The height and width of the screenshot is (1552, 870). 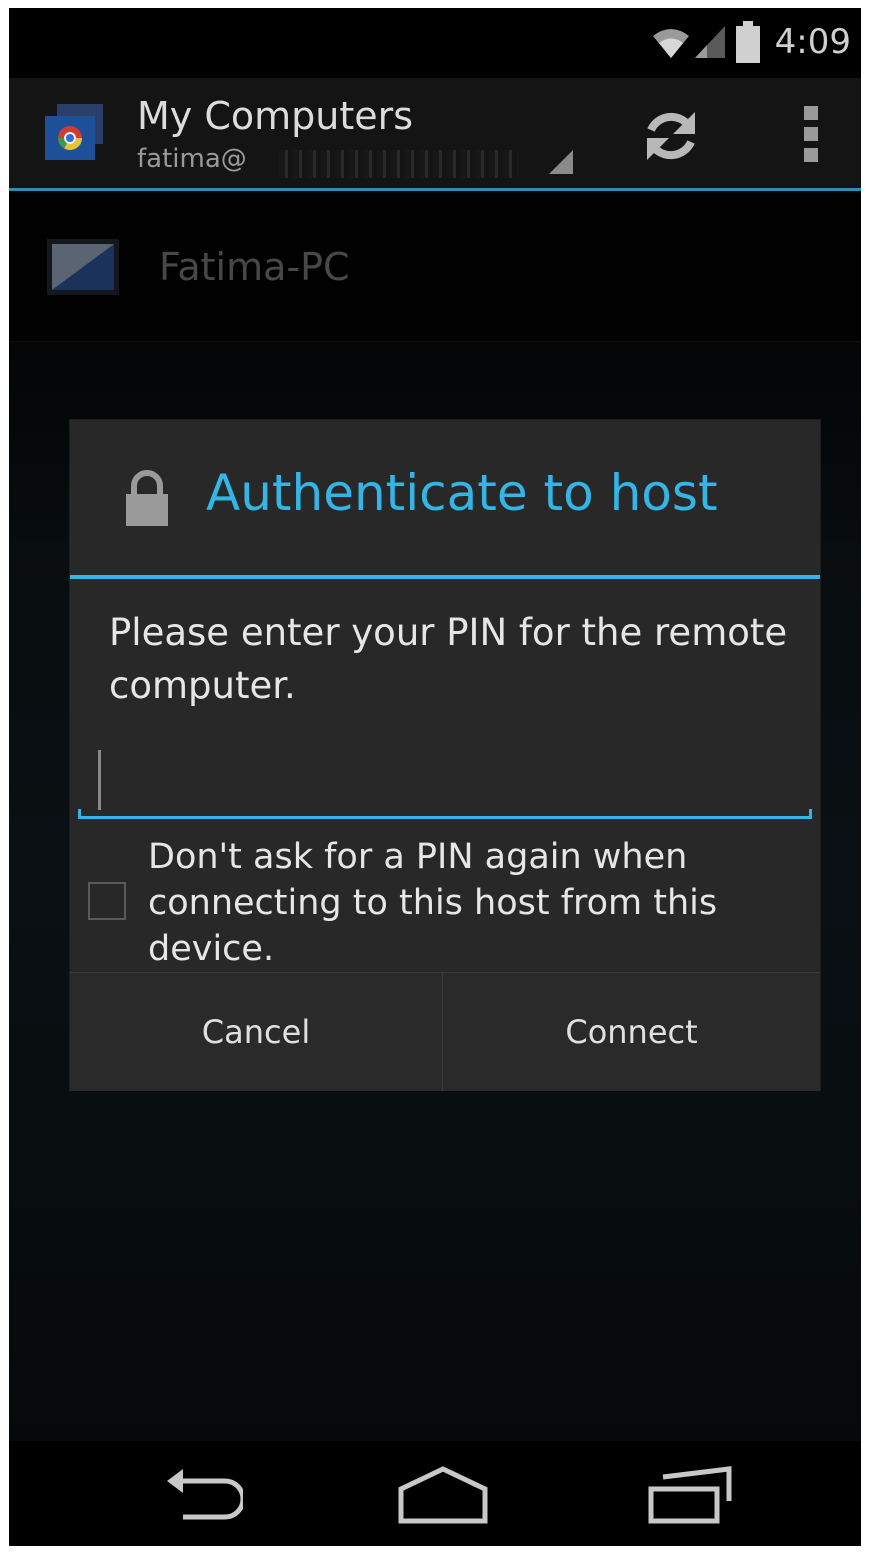 I want to click on dialog-buttons: Cancel Connect, so click(x=445, y=1031).